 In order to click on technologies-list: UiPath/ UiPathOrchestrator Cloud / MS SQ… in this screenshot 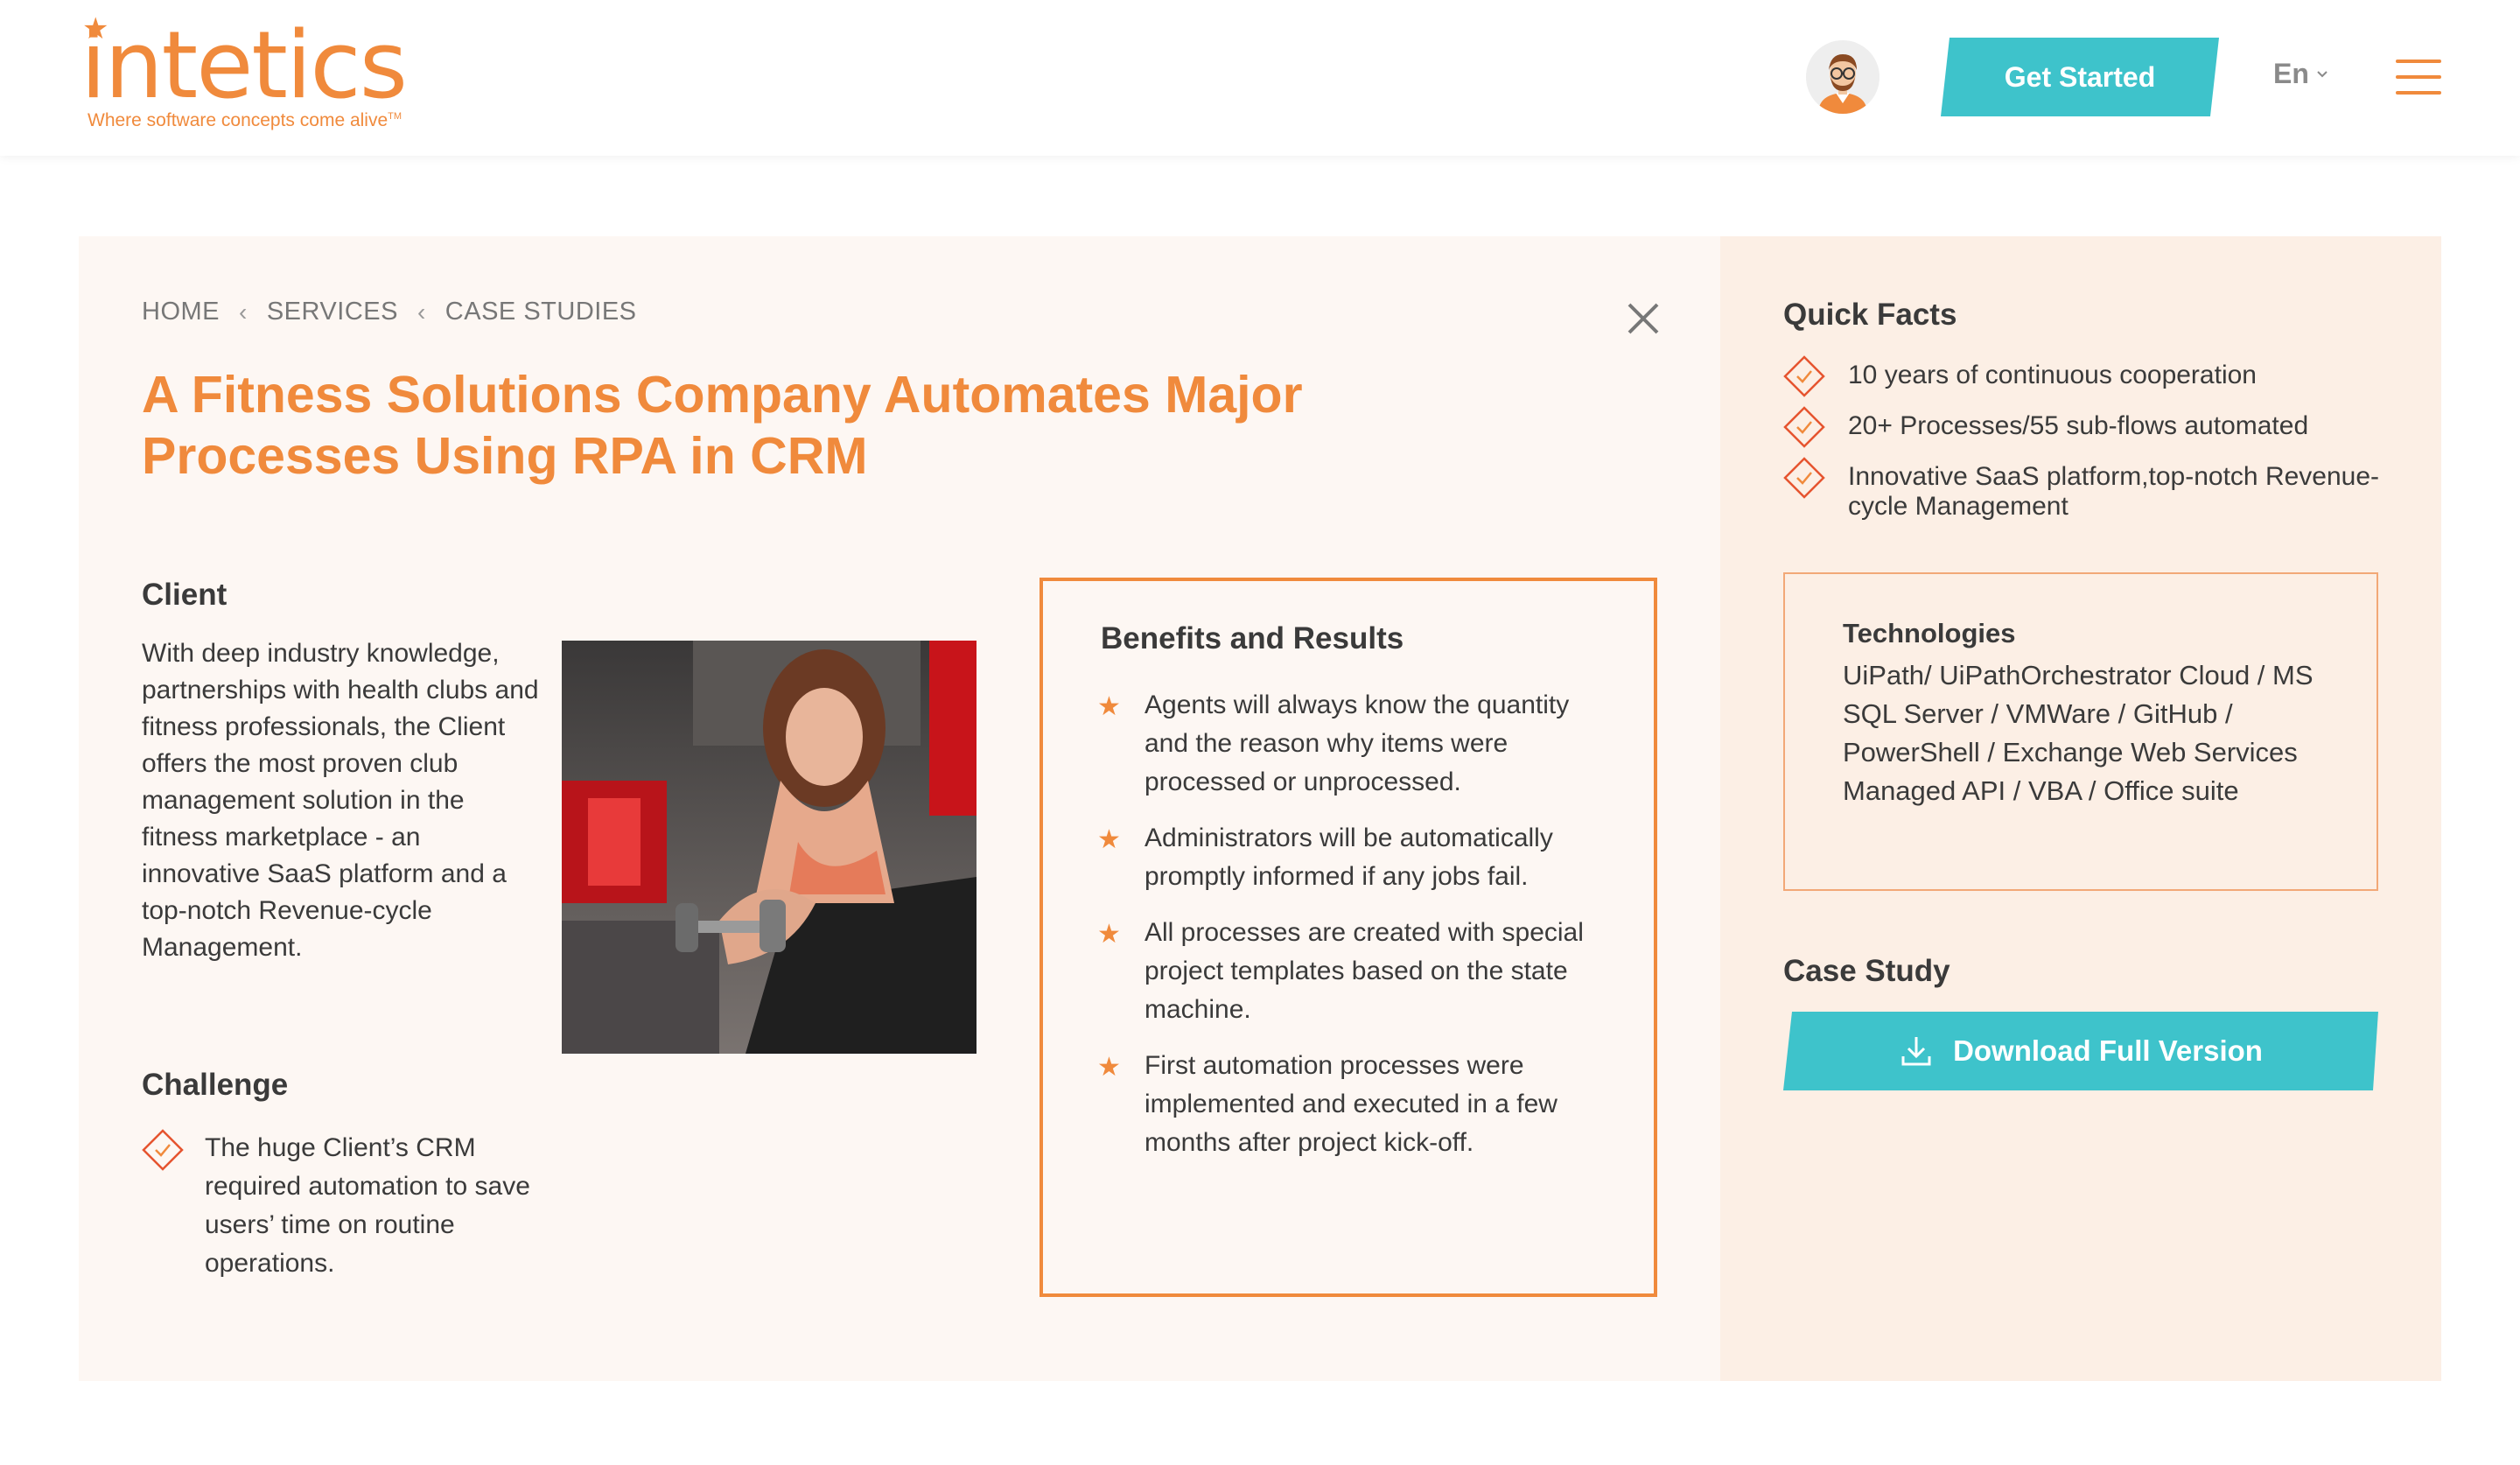, I will do `click(2078, 733)`.